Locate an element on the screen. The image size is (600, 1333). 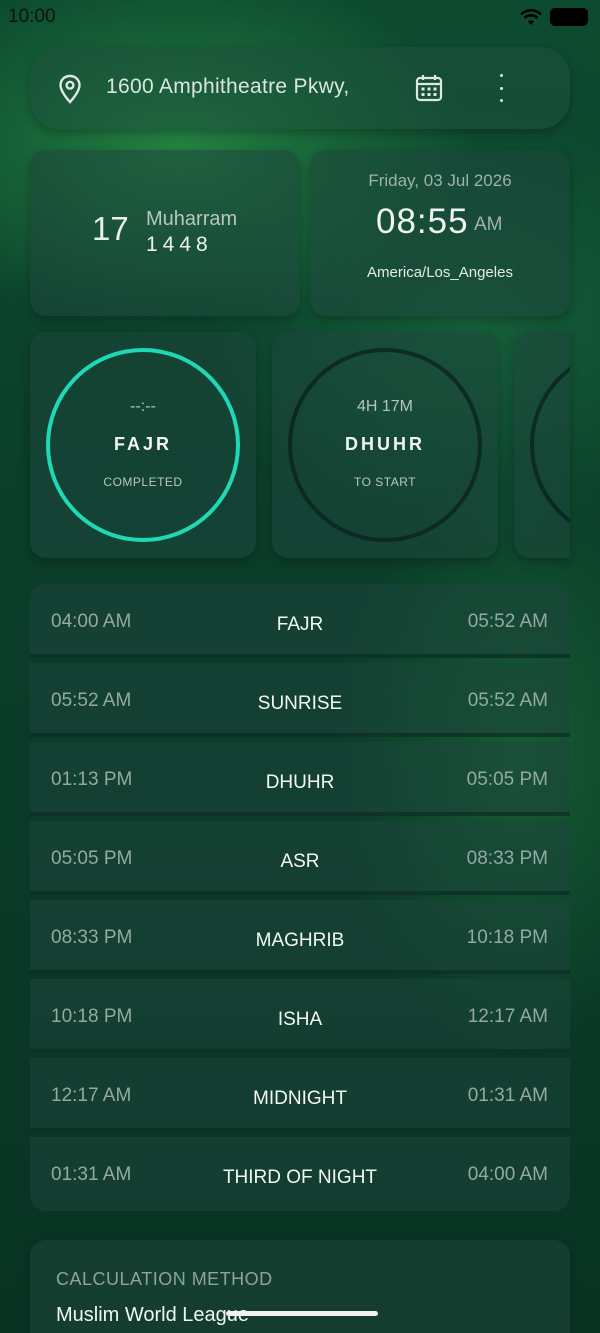
calendar-icon is located at coordinates (429, 88).